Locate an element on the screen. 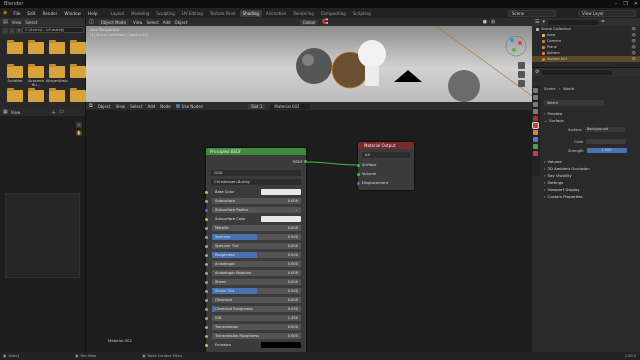 The height and width of the screenshot is (360, 640). camera-view-icon is located at coordinates (521, 83).